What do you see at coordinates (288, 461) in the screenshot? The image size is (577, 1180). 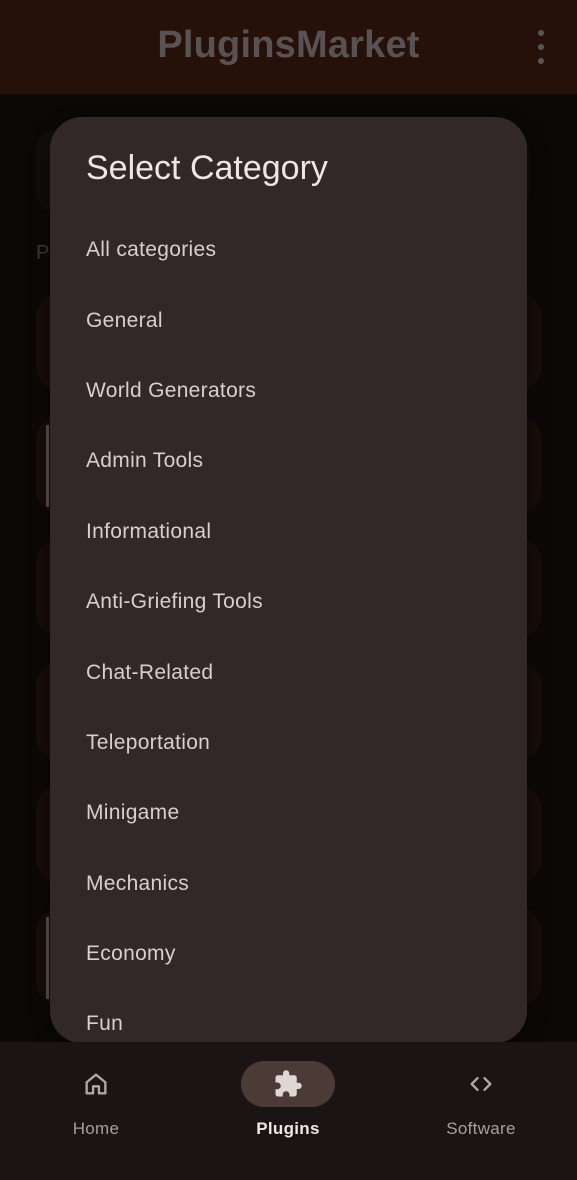 I see `category-option-admin-tools: Admin Tools` at bounding box center [288, 461].